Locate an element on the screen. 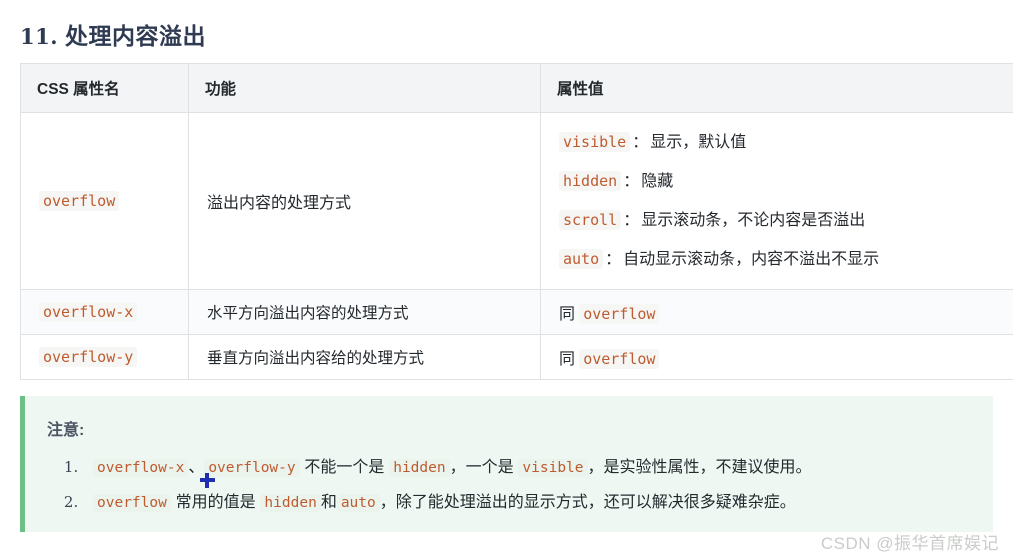 Image resolution: width=1013 pixels, height=558 pixels. value-line-auto: auto：自动显示滚动条，内容不溢出不显示 is located at coordinates (786, 259).